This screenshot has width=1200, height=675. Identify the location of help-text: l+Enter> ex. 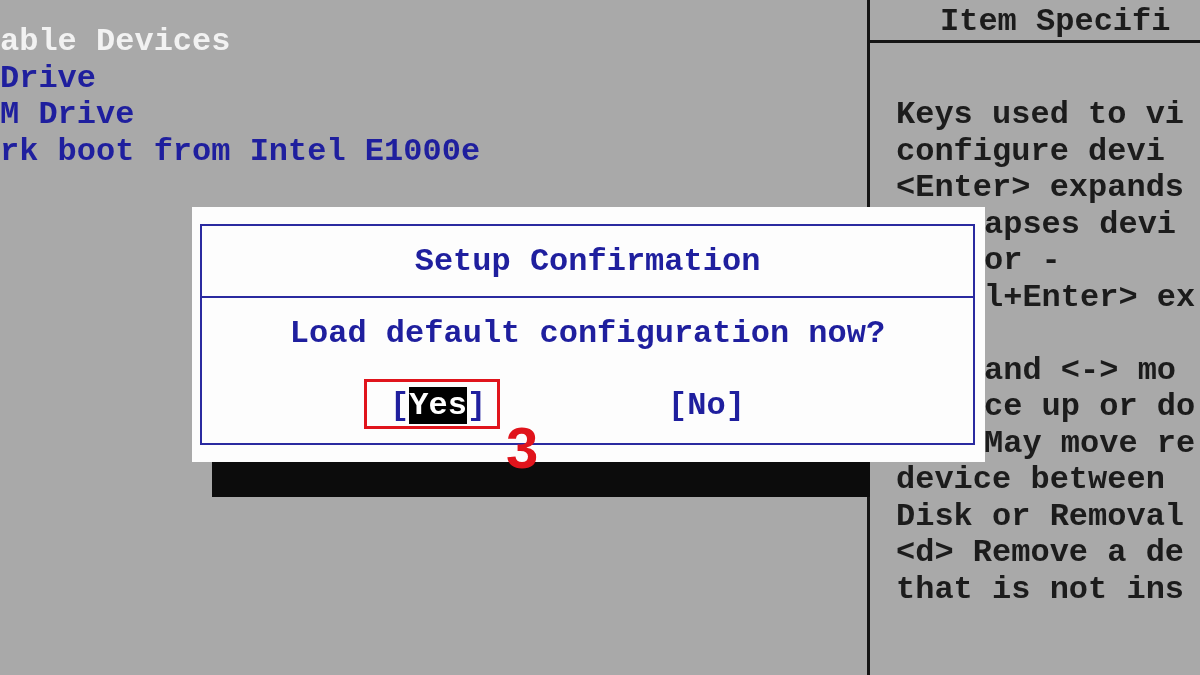
(1090, 297).